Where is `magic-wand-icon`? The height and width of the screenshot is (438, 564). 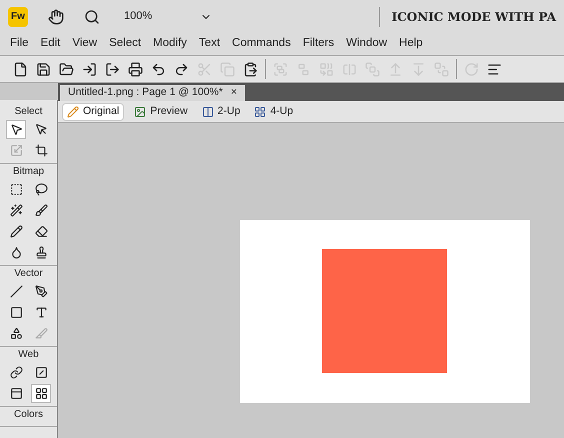 magic-wand-icon is located at coordinates (16, 210).